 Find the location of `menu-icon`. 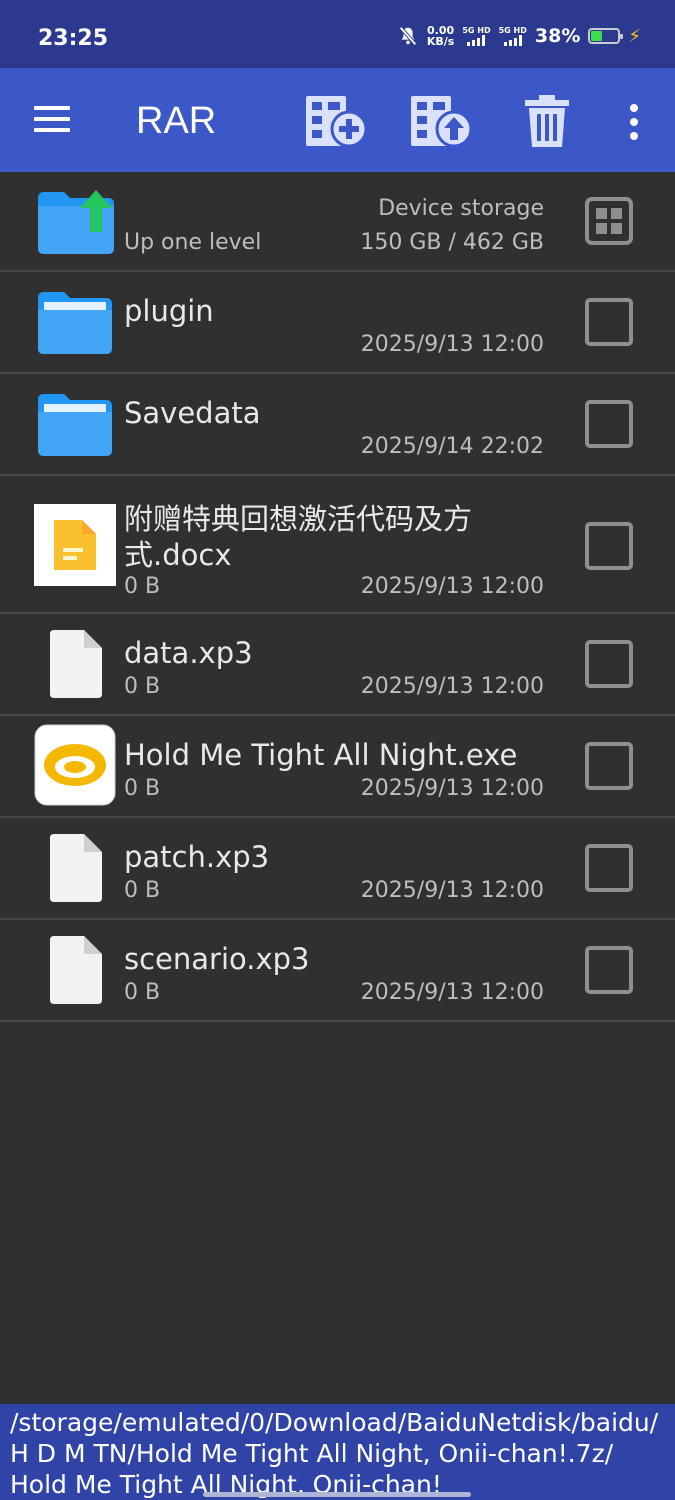

menu-icon is located at coordinates (52, 120).